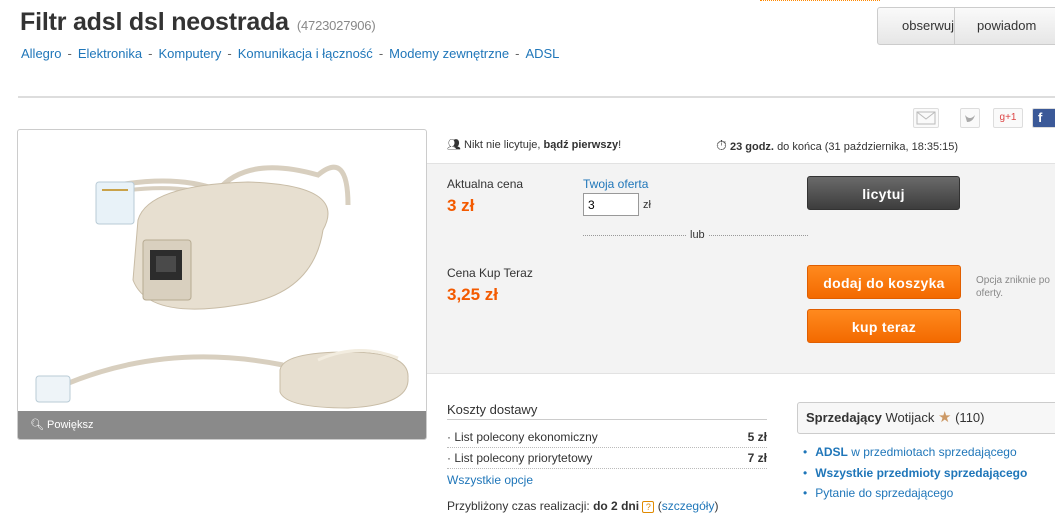 The height and width of the screenshot is (518, 1055). I want to click on breadcrumb-komunikacja: Komunikacja i łączność, so click(305, 53).